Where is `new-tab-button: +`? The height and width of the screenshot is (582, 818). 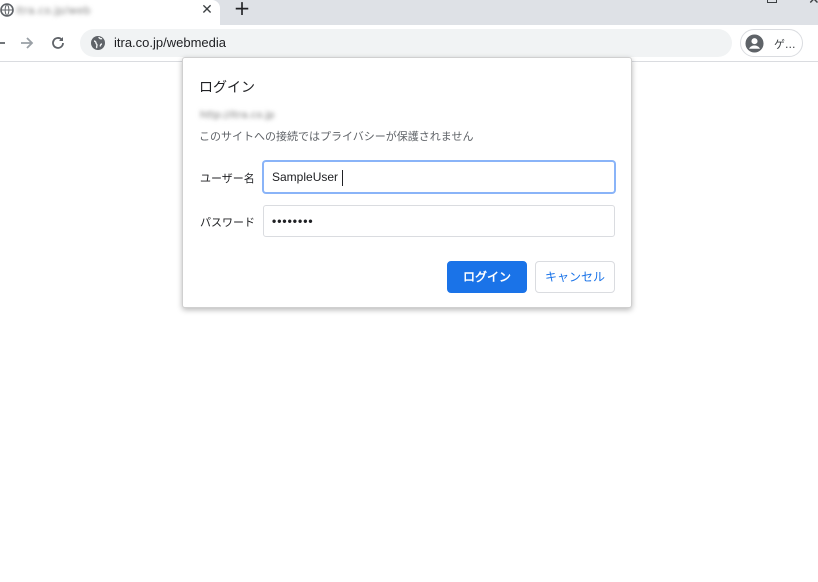 new-tab-button: + is located at coordinates (242, 9).